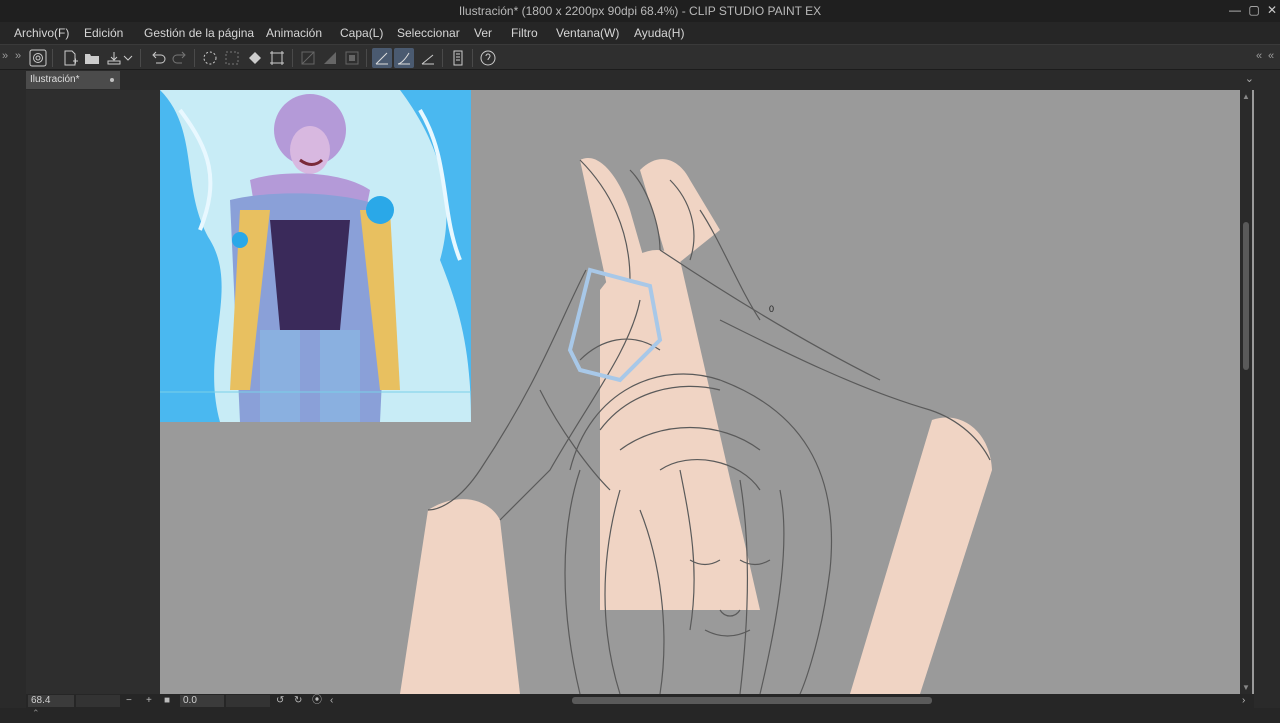  I want to click on scroll-right-icon: ›, so click(1243, 701).